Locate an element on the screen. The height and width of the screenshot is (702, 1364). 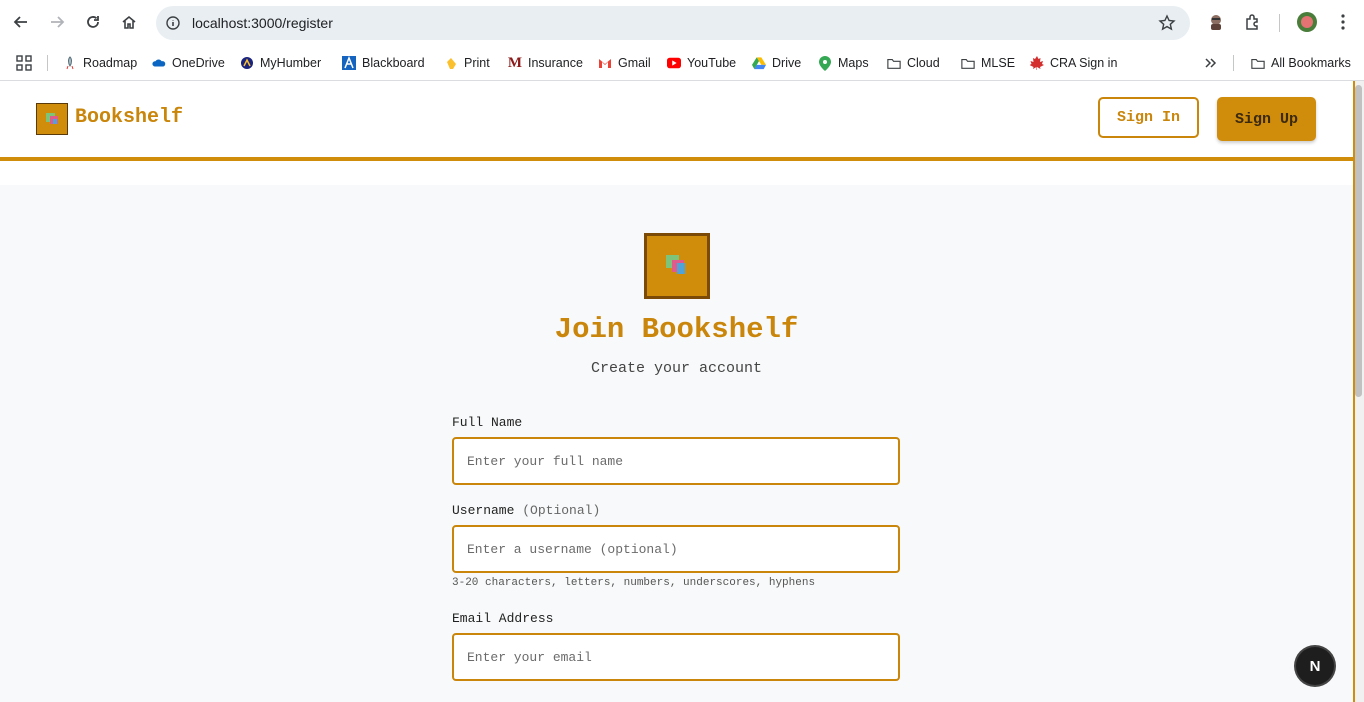
browser-toolbar: localhost:3000/register is located at coordinates (682, 23).